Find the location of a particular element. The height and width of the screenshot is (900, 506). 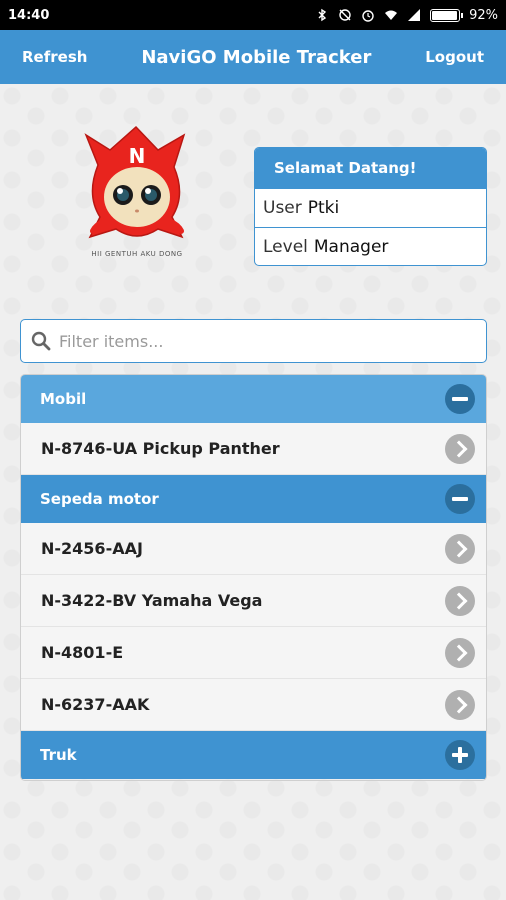

welcome-panel: Selamat Datang! User Ptki Level Manager is located at coordinates (370, 206).